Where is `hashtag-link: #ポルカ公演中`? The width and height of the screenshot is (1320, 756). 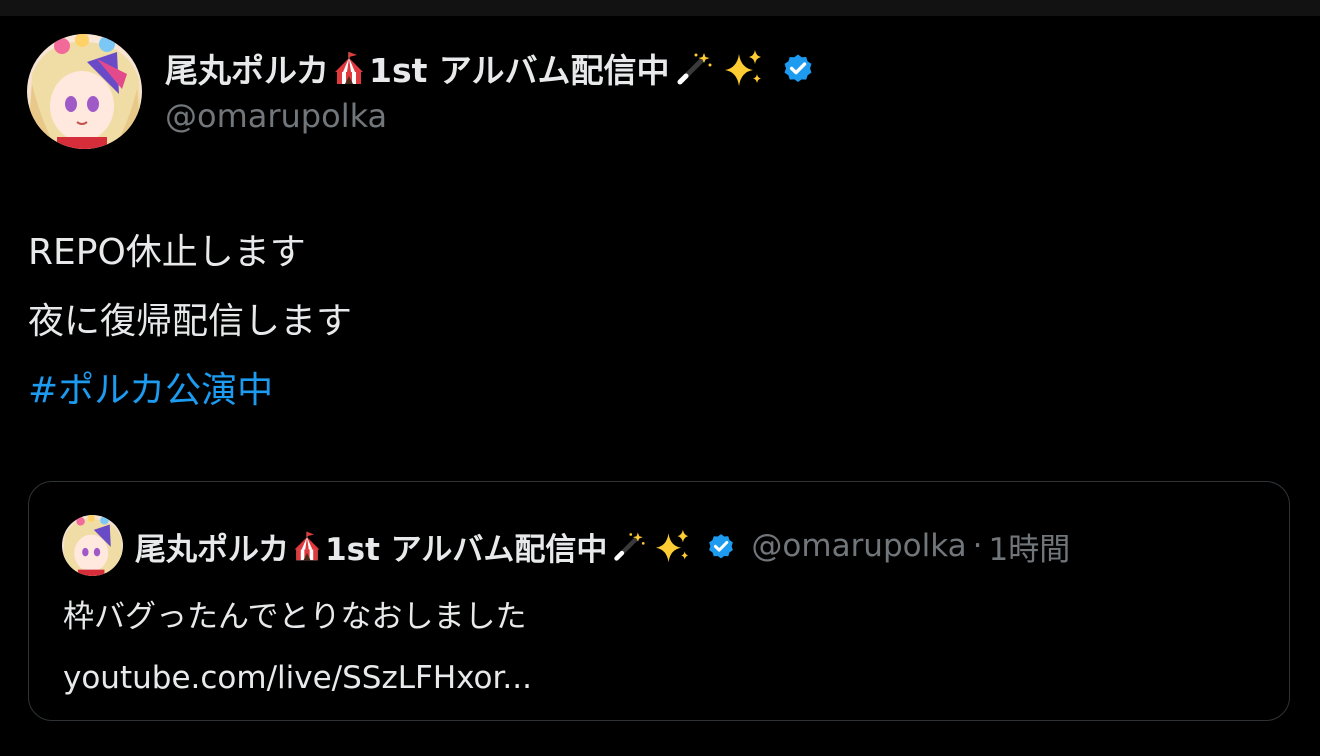 hashtag-link: #ポルカ公演中 is located at coordinates (190, 390).